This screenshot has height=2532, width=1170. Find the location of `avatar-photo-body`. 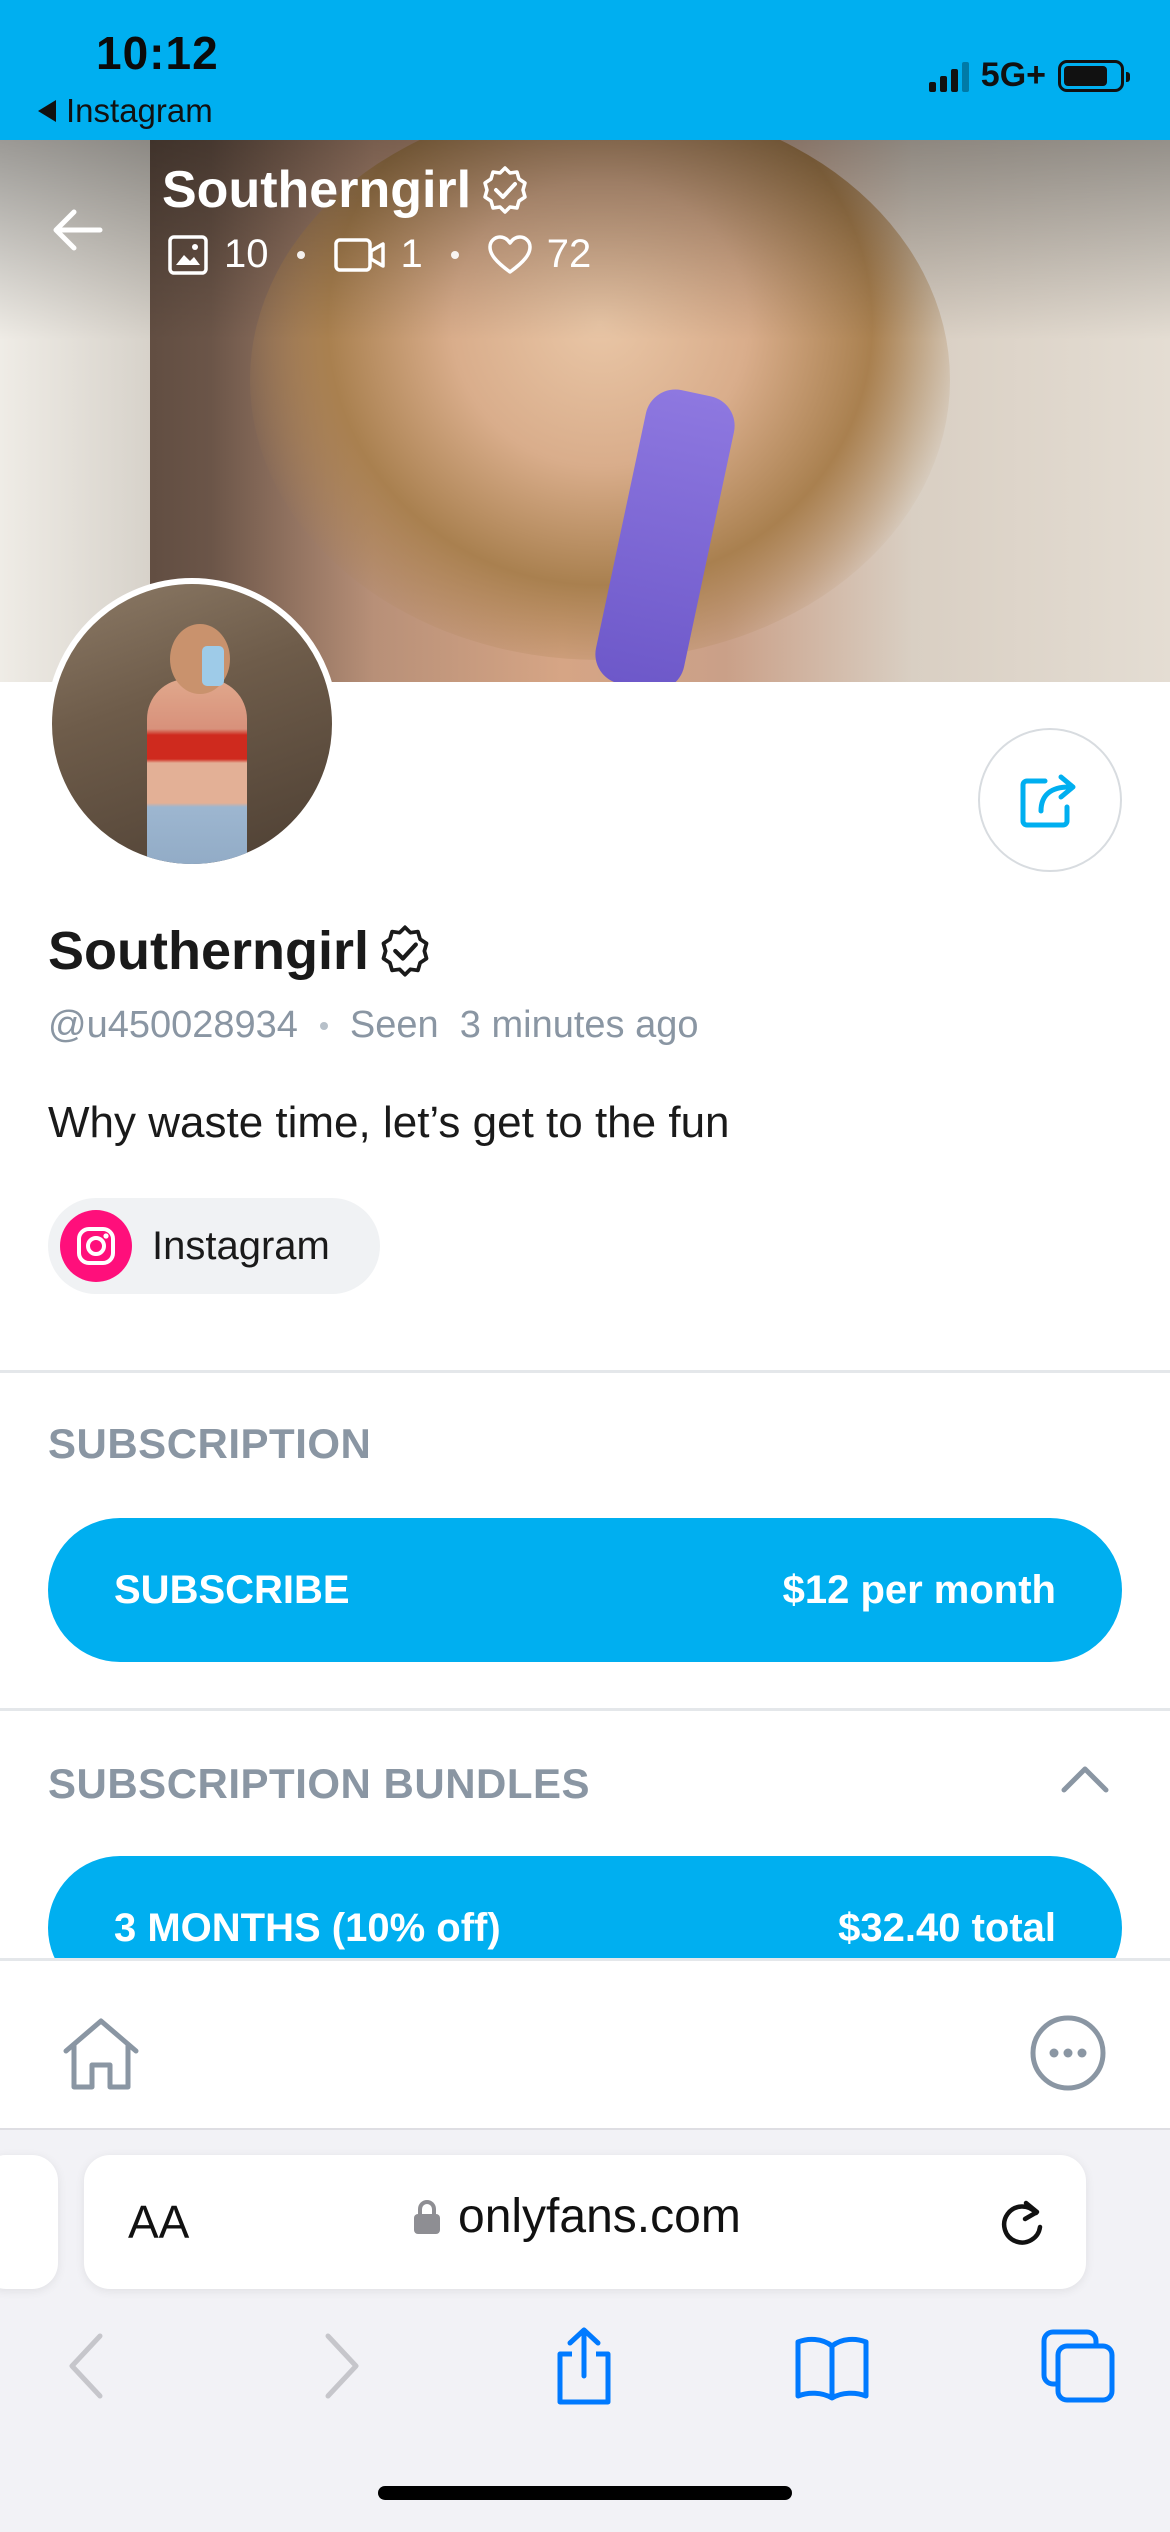

avatar-photo-body is located at coordinates (197, 771).